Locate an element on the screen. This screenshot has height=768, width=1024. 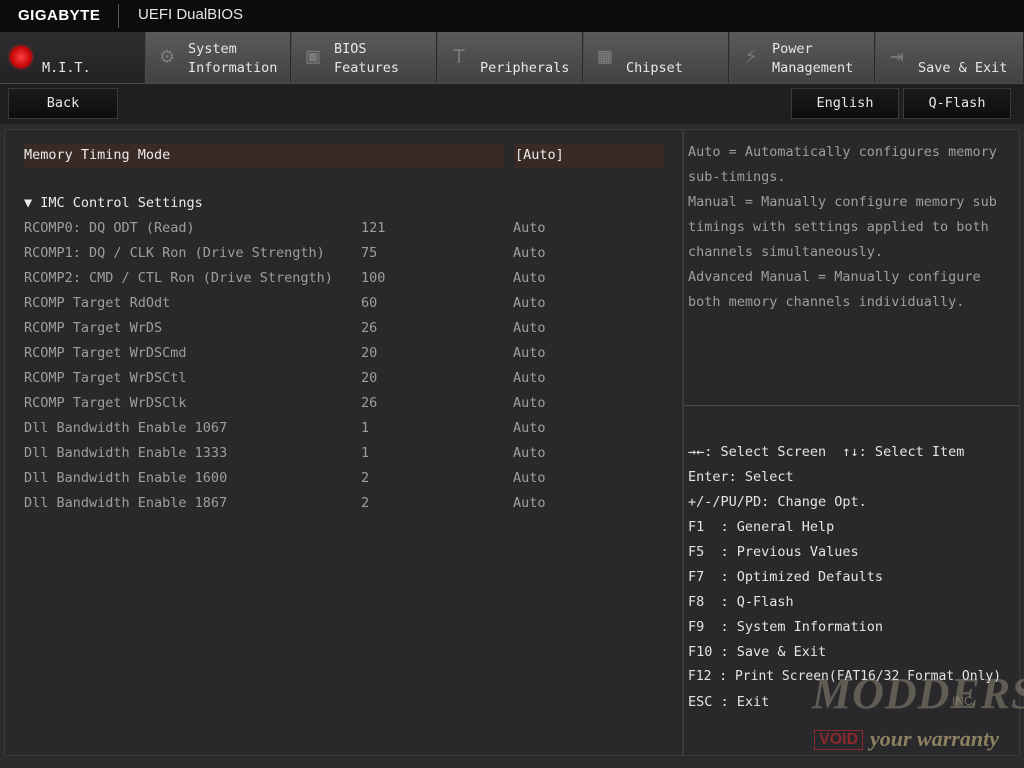
key-hint: +/-/PU/PD: Change Opt. is located at coordinates (777, 502).